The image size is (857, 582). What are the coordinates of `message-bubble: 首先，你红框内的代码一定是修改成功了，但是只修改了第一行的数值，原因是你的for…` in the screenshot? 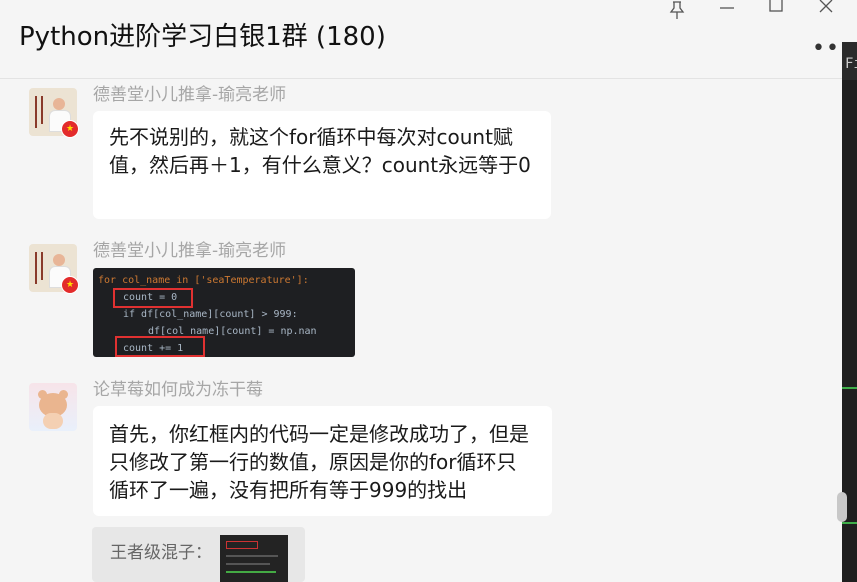 It's located at (322, 461).